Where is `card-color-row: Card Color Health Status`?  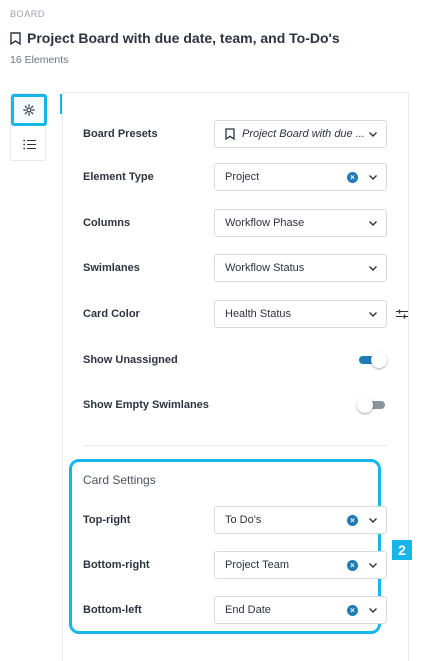
card-color-row: Card Color Health Status is located at coordinates (245, 314).